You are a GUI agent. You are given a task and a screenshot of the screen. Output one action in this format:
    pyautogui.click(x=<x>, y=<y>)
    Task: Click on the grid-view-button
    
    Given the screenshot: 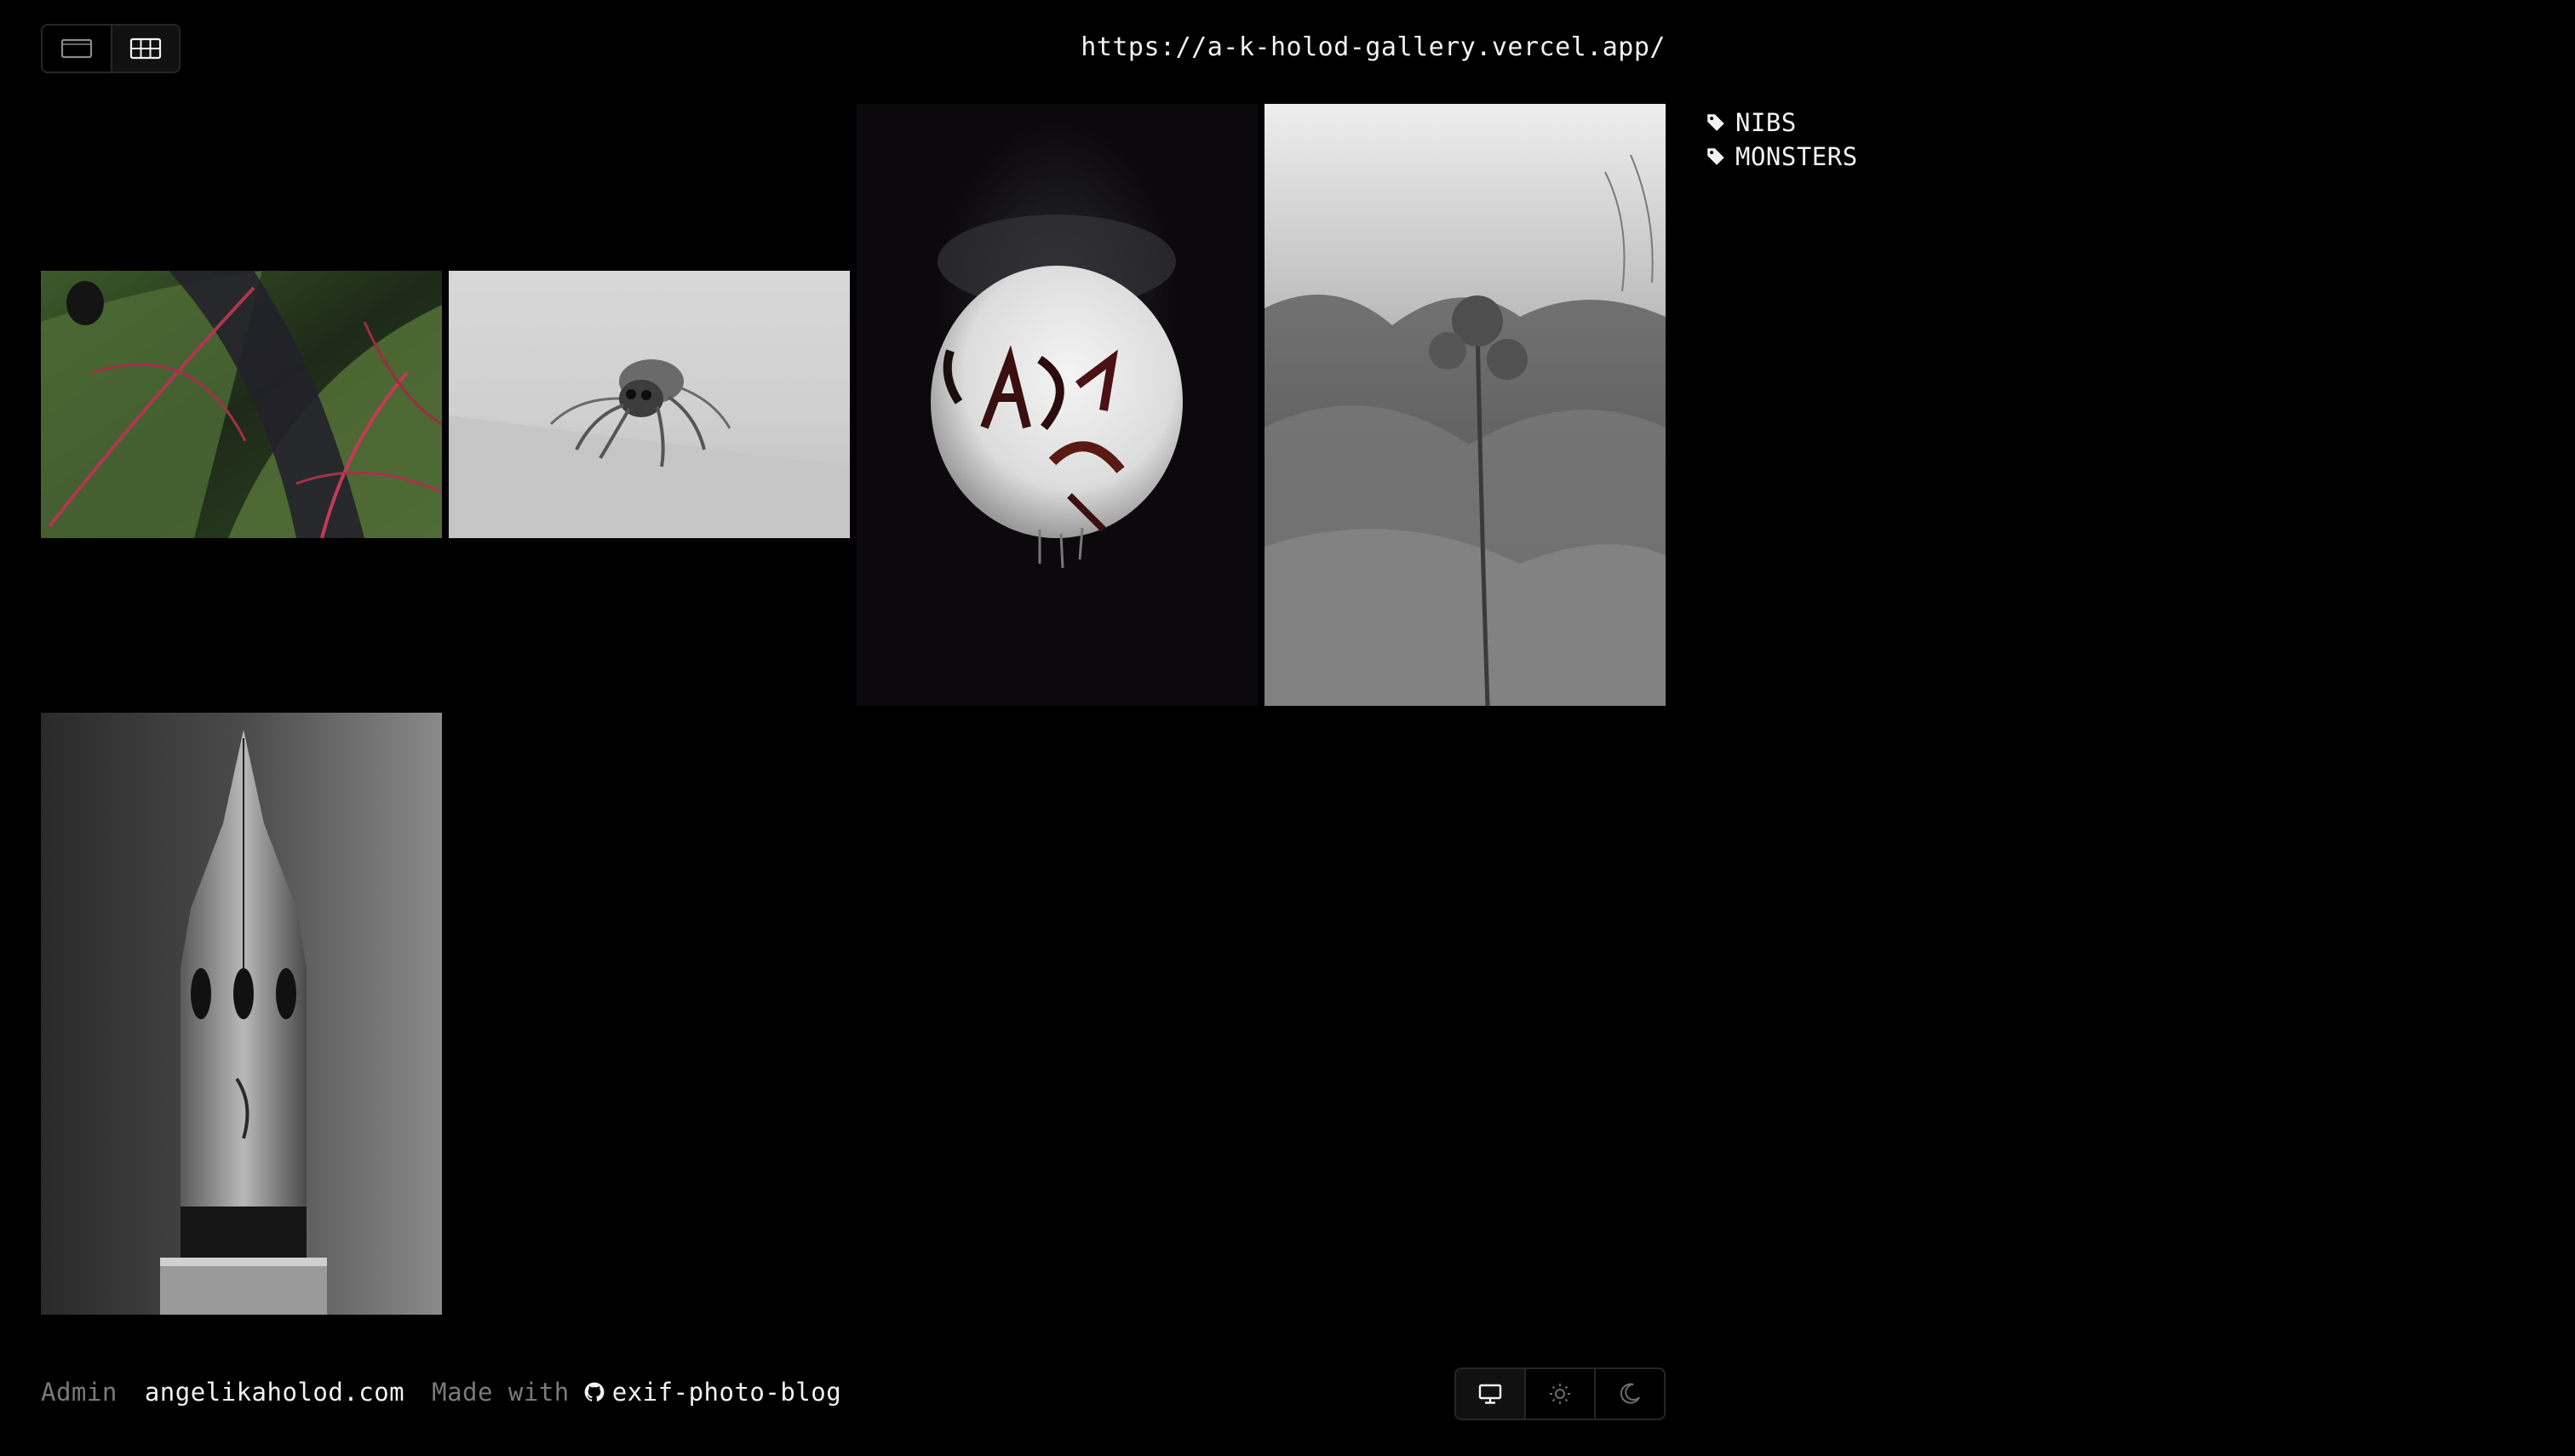 What is the action you would take?
    pyautogui.click(x=145, y=49)
    